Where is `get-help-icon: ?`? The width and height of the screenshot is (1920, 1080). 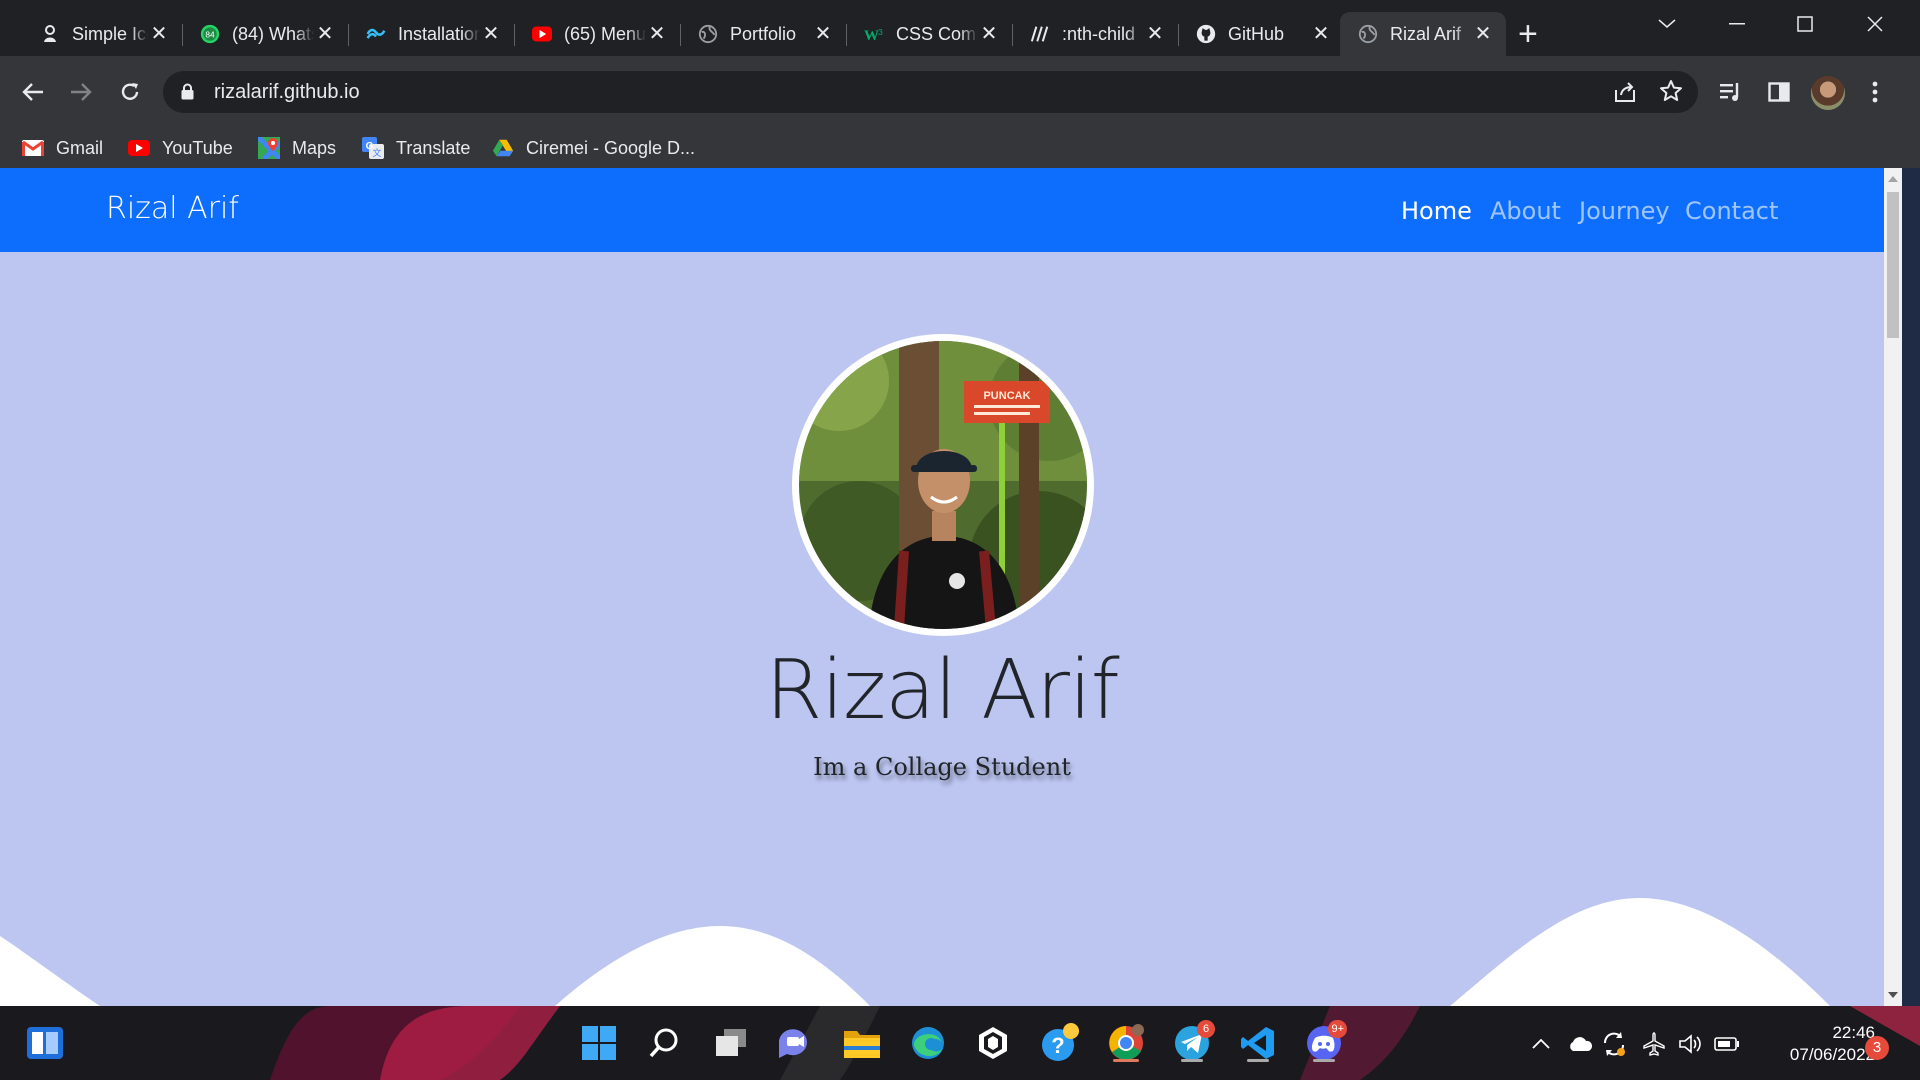 get-help-icon: ? is located at coordinates (1060, 1043).